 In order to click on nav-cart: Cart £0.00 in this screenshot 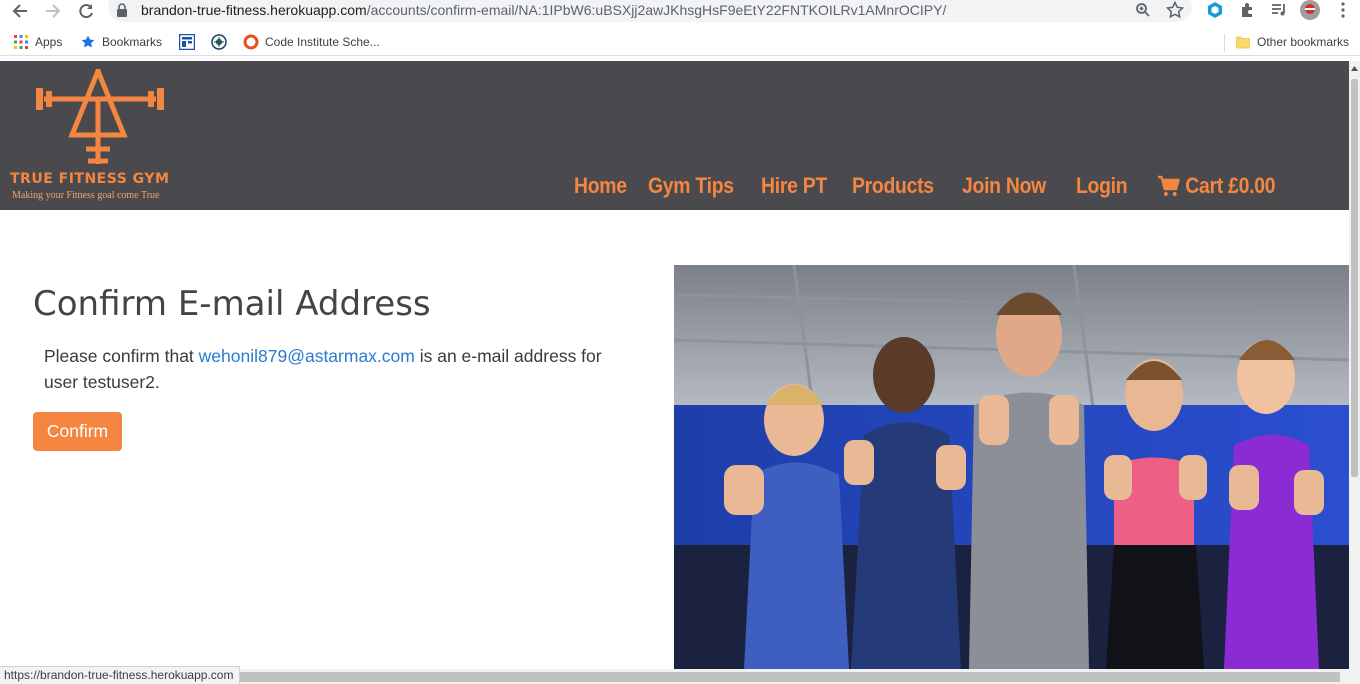, I will do `click(1217, 186)`.